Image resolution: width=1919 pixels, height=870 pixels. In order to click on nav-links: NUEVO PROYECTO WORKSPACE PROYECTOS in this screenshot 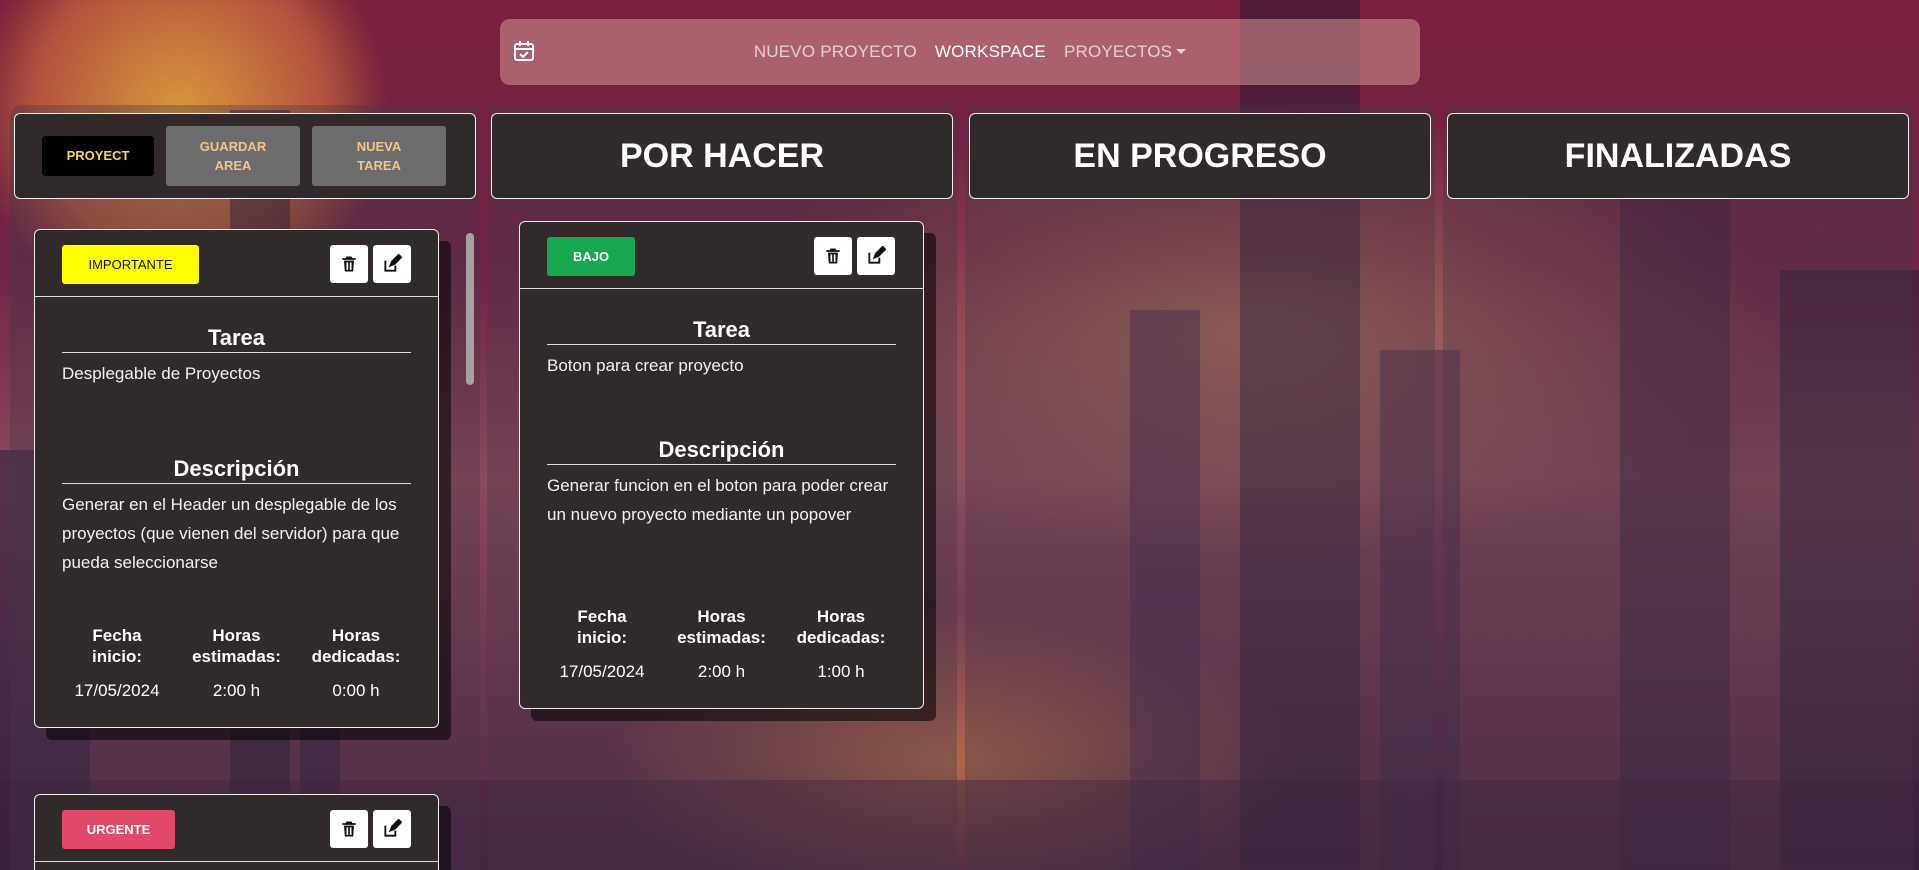, I will do `click(960, 52)`.